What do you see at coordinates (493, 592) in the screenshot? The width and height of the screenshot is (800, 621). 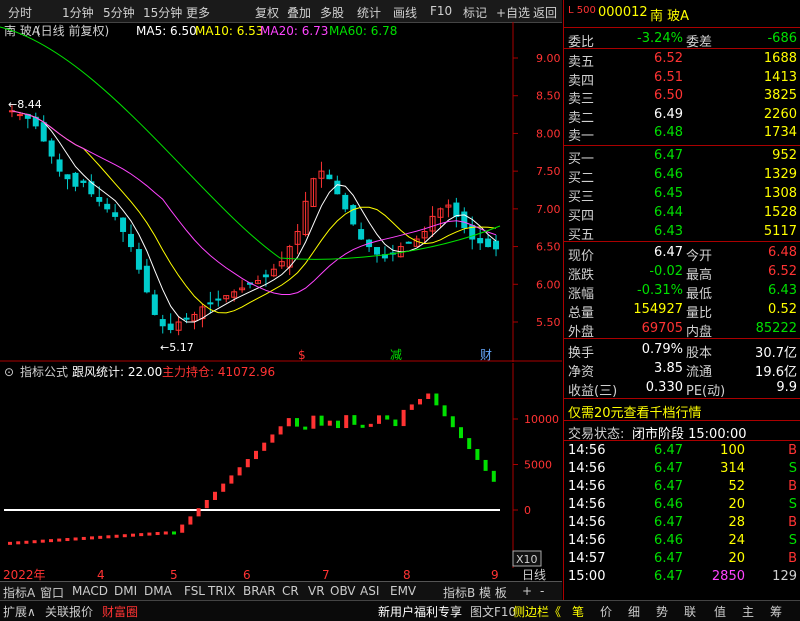 I see `tab-14: 模 板` at bounding box center [493, 592].